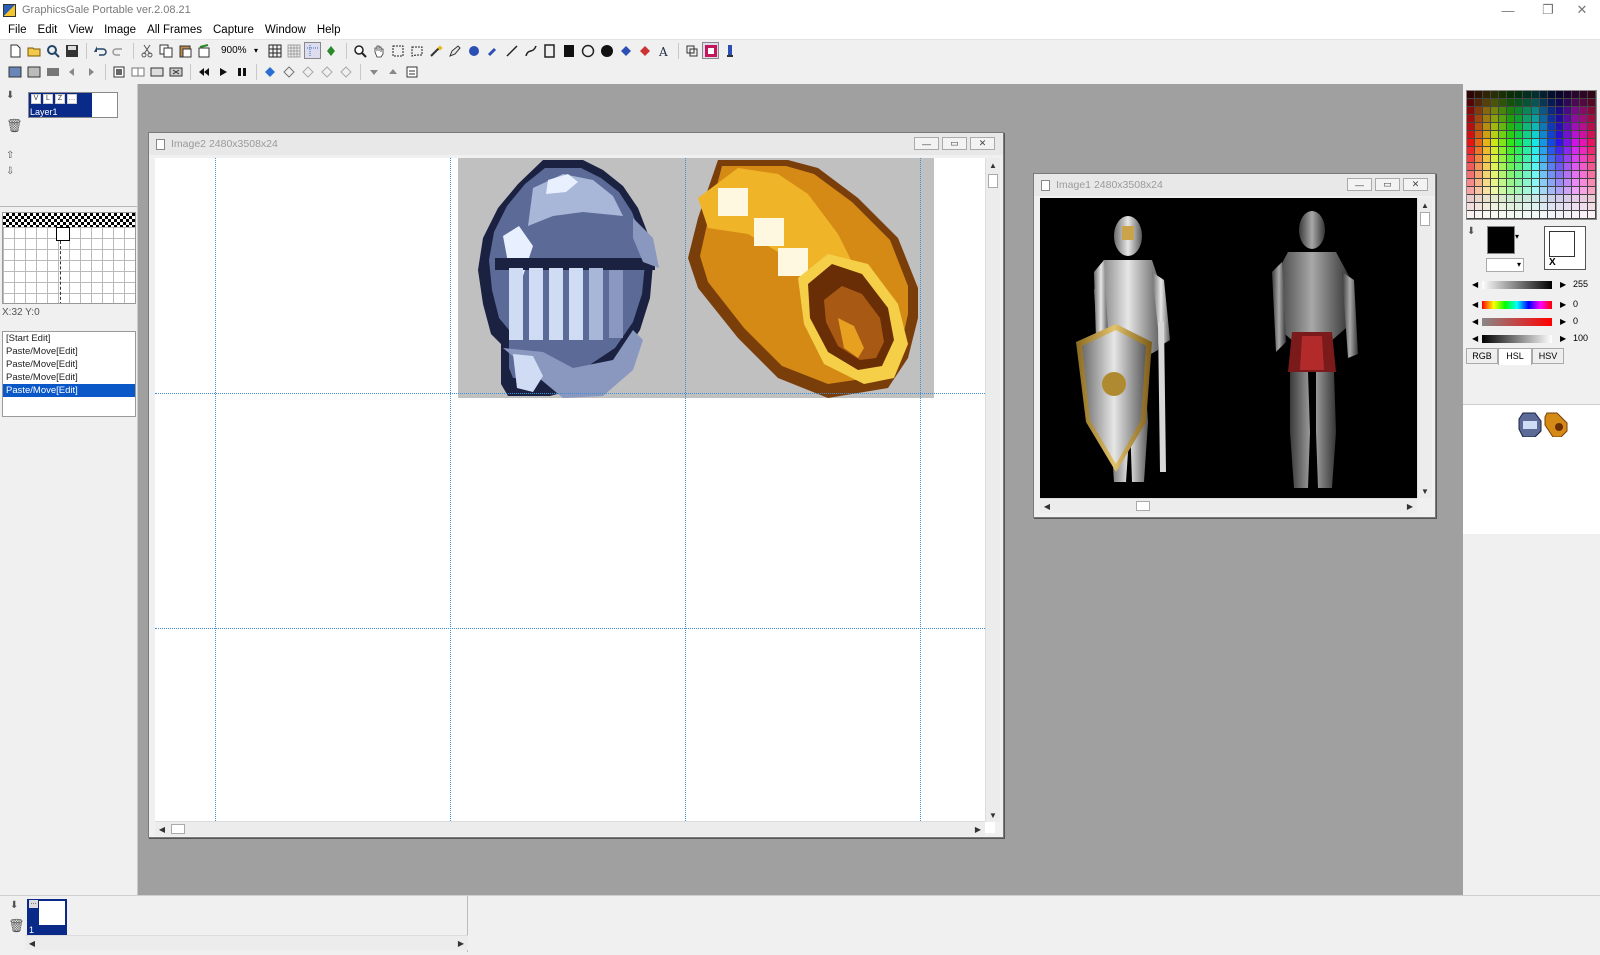 This screenshot has height=955, width=1600. What do you see at coordinates (625, 50) in the screenshot?
I see `fill-tool-icon` at bounding box center [625, 50].